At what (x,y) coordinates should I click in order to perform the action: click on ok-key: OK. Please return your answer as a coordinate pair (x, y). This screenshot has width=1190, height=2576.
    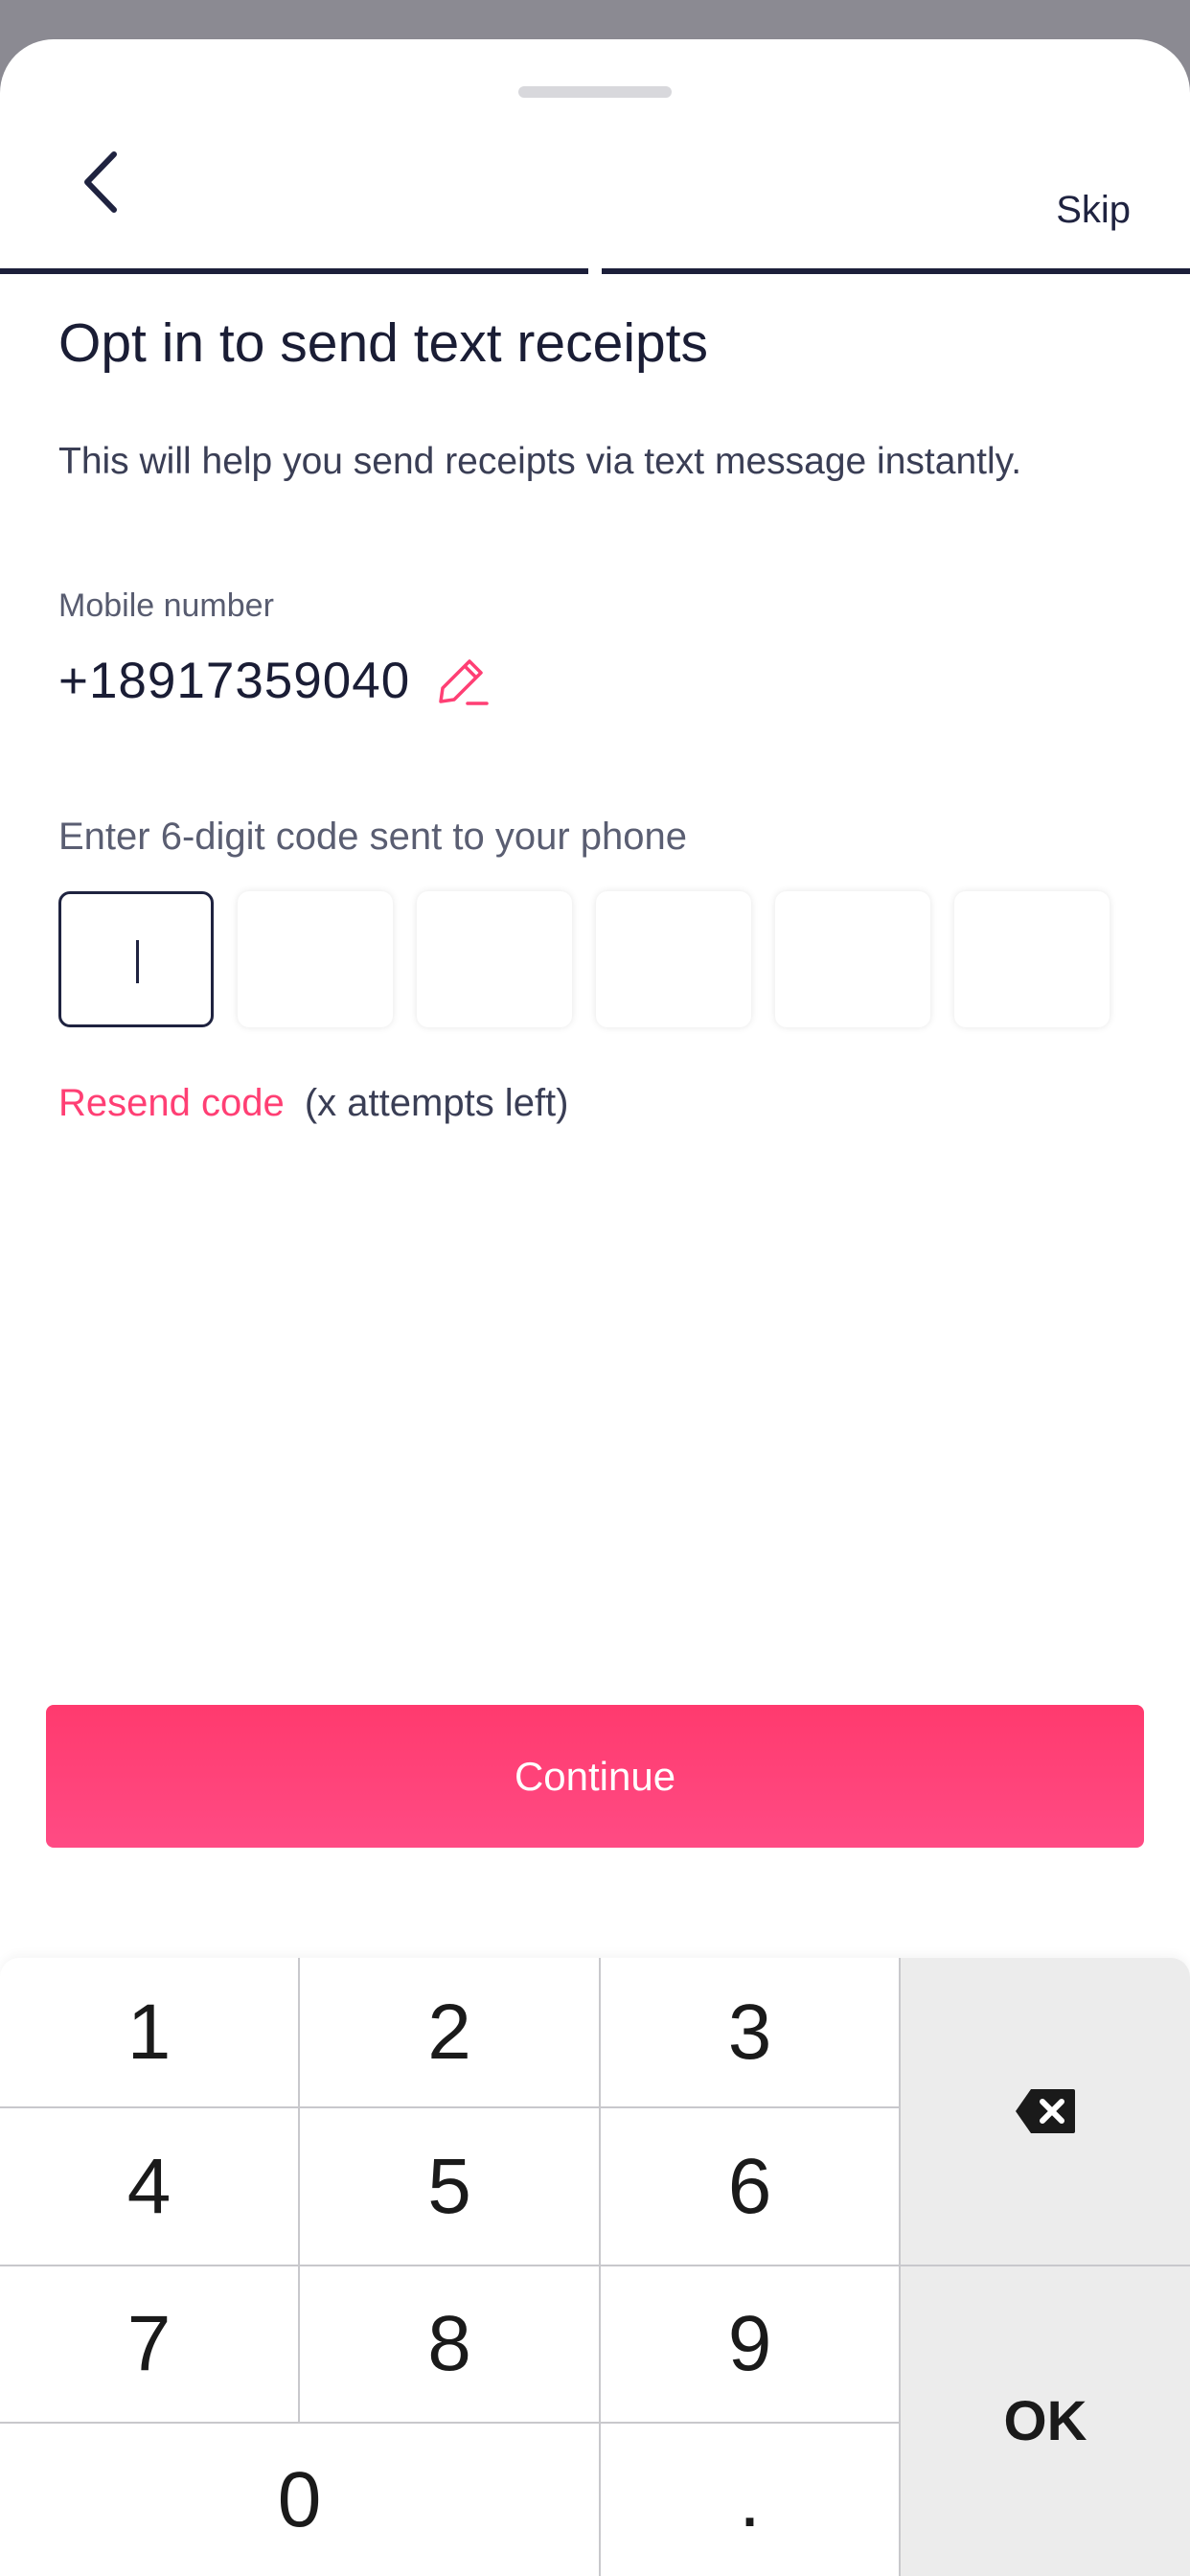
    Looking at the image, I should click on (1045, 2421).